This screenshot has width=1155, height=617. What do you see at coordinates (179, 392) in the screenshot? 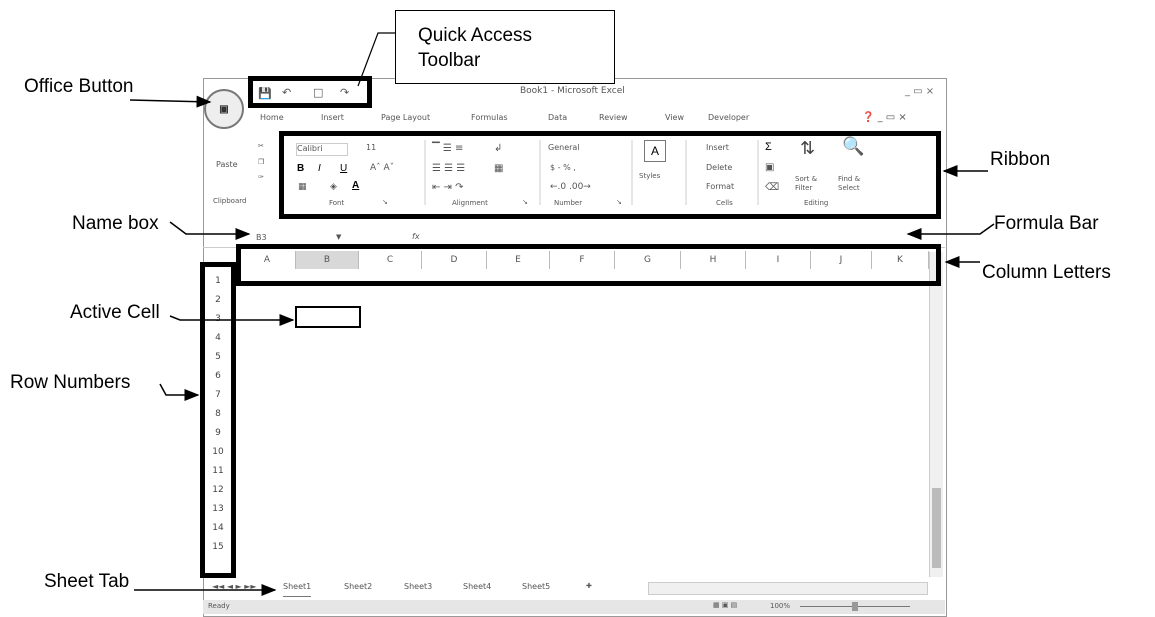
I see `row-numbers-arrow` at bounding box center [179, 392].